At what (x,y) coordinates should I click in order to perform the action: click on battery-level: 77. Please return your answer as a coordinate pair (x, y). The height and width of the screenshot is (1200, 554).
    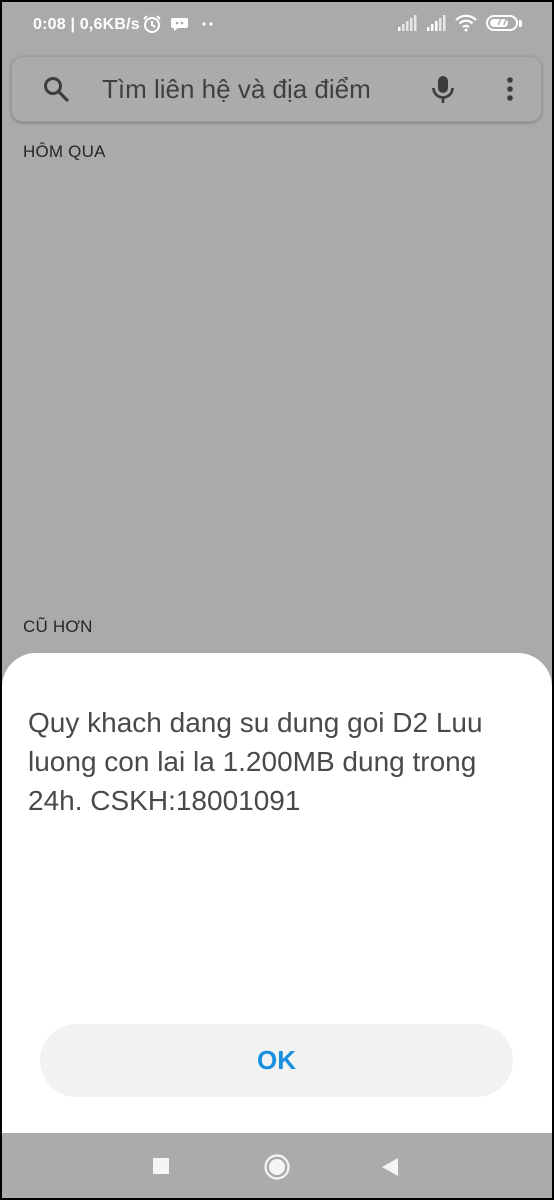
    Looking at the image, I should click on (502, 22).